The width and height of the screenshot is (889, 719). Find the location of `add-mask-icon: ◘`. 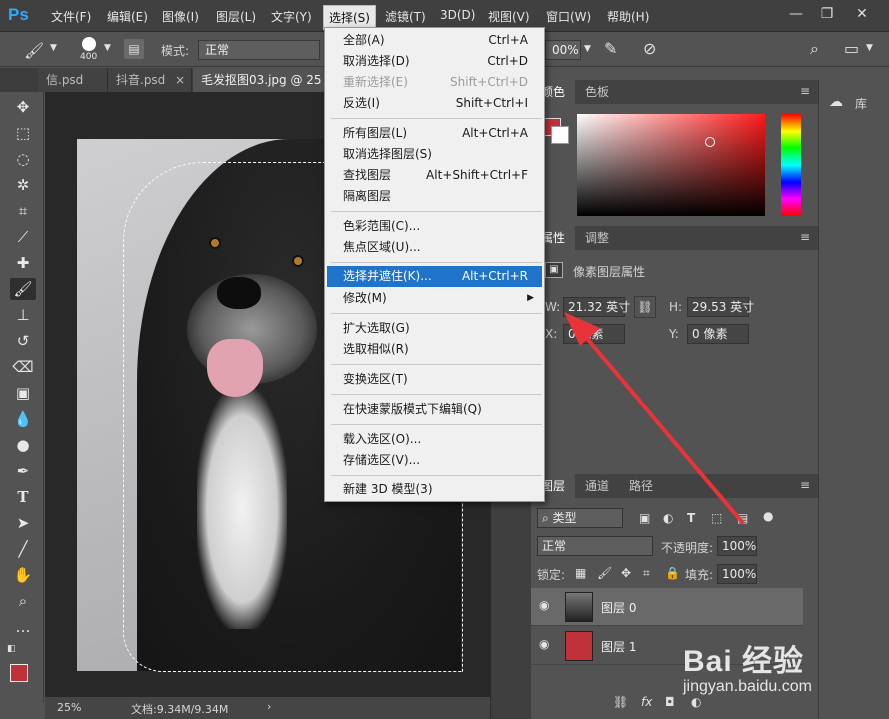

add-mask-icon: ◘ is located at coordinates (670, 702).